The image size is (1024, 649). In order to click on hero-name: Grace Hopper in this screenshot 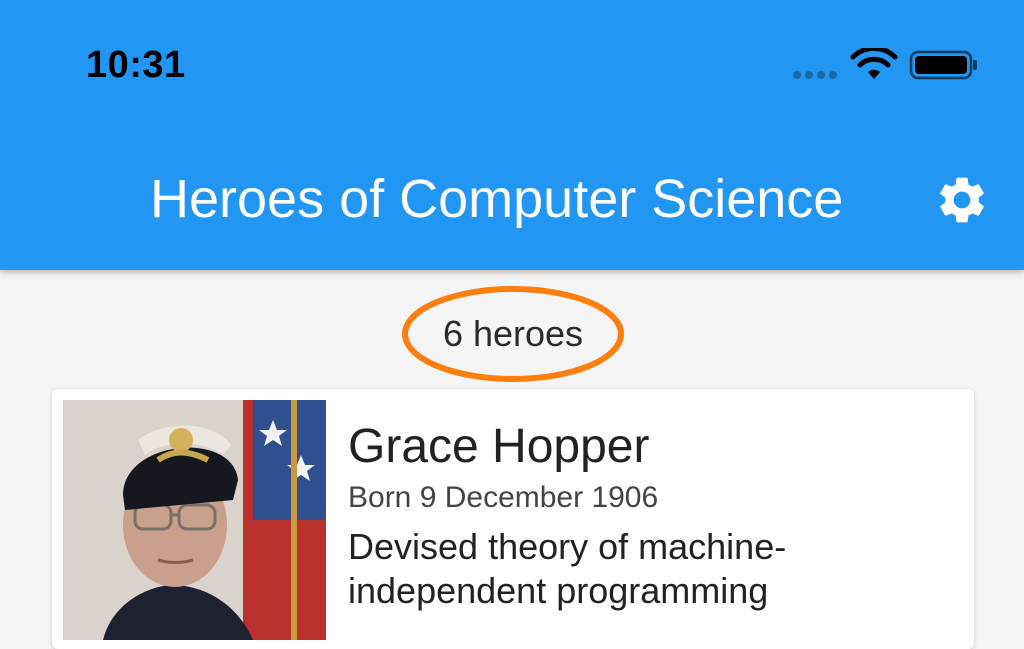, I will do `click(499, 446)`.